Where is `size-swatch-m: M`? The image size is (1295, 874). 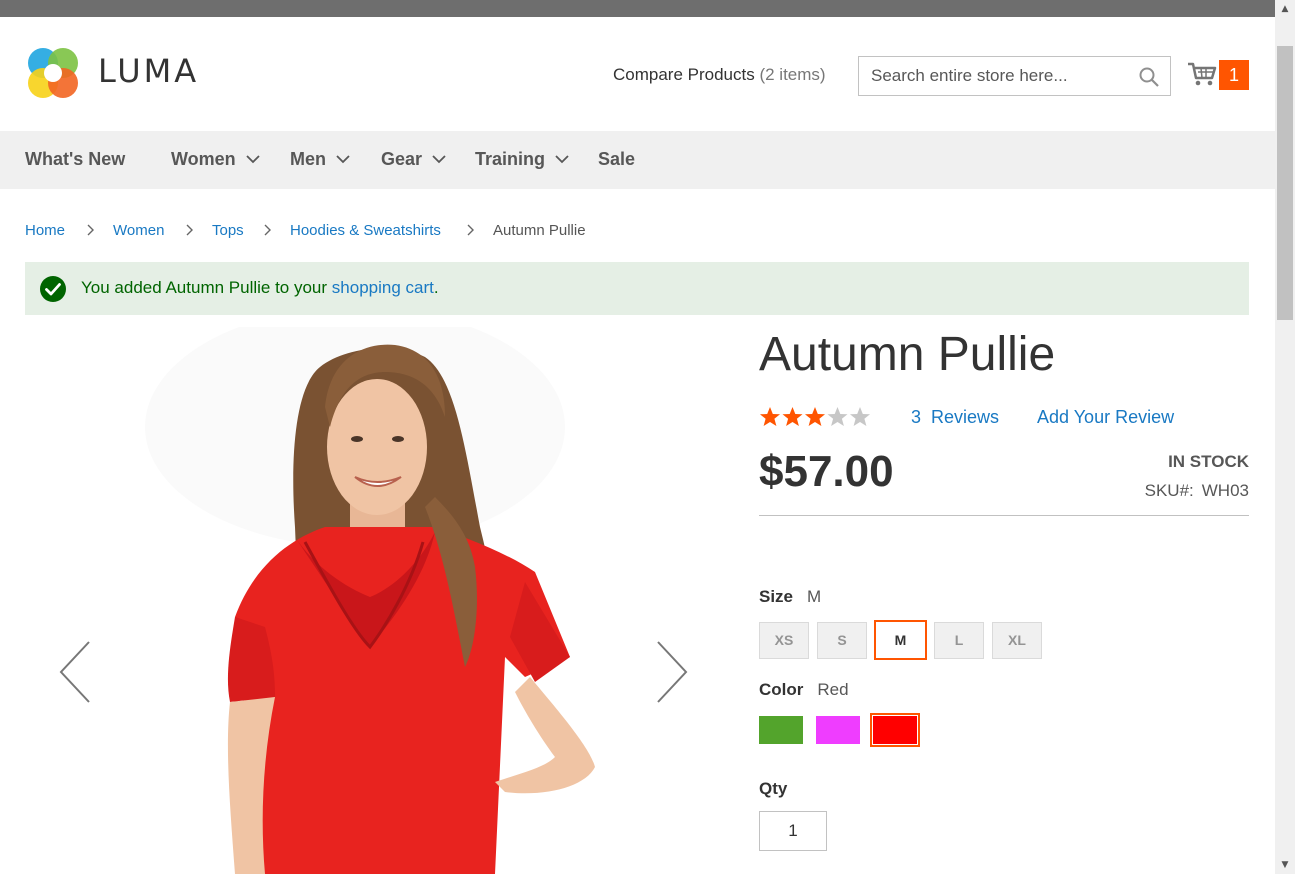 size-swatch-m: M is located at coordinates (900, 640).